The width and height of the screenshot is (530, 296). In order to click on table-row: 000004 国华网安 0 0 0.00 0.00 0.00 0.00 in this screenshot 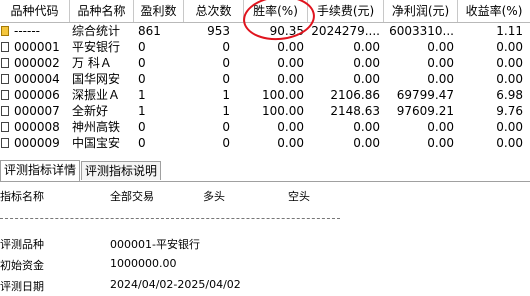, I will do `click(265, 79)`.